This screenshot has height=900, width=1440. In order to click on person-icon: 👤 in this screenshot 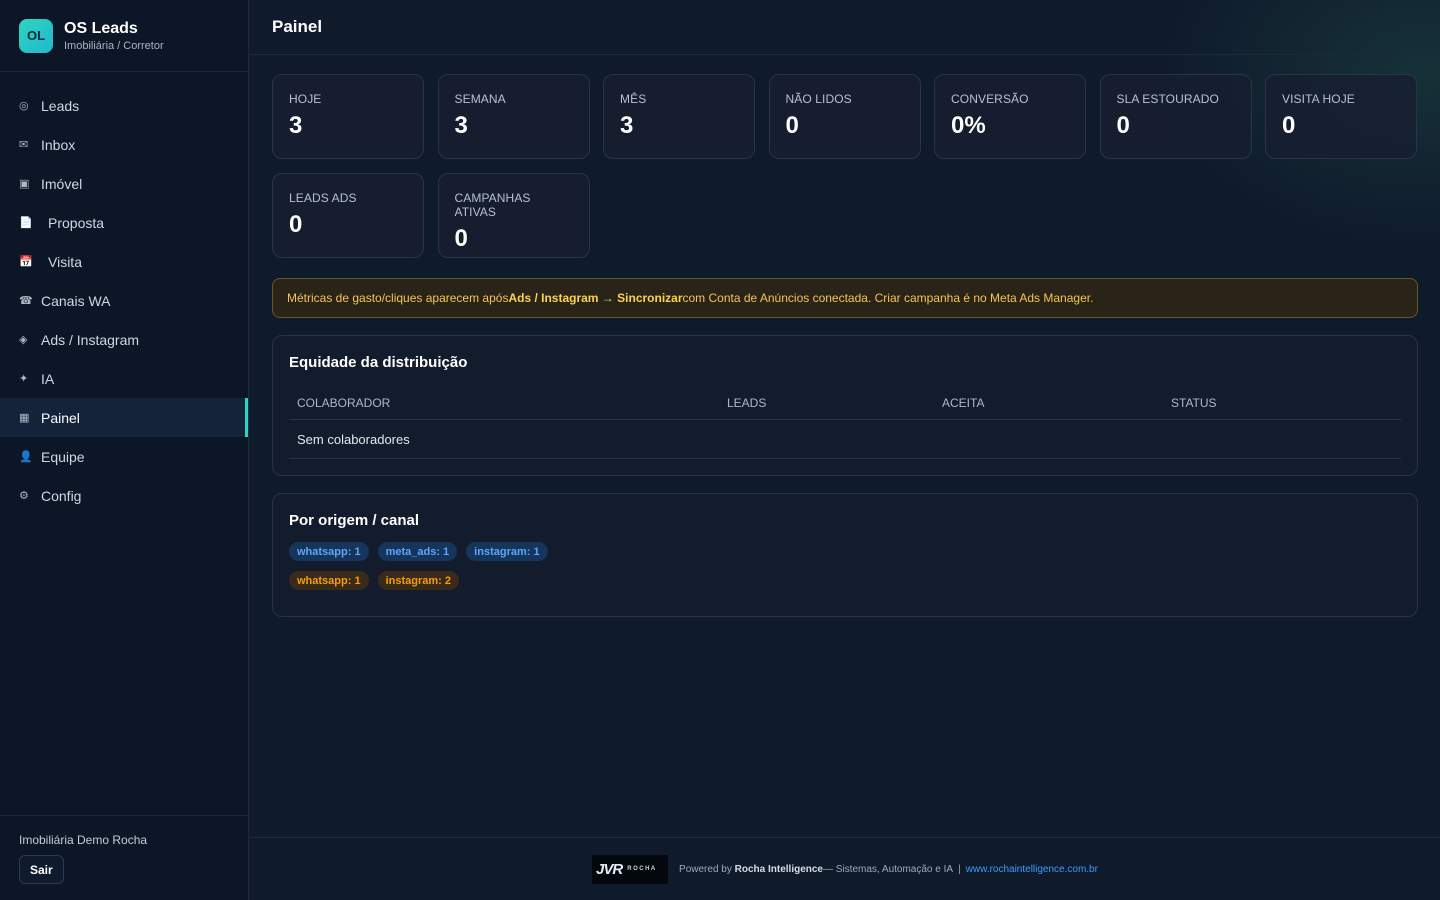, I will do `click(26, 457)`.